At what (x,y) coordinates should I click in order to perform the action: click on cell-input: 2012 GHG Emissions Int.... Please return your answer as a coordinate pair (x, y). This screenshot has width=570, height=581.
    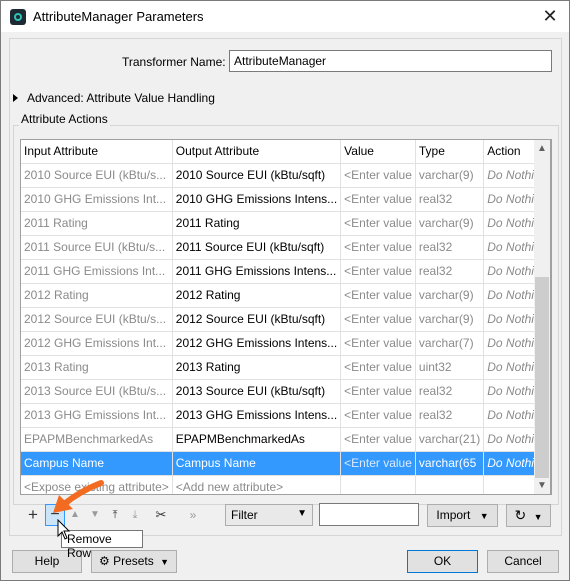
    Looking at the image, I should click on (97, 343).